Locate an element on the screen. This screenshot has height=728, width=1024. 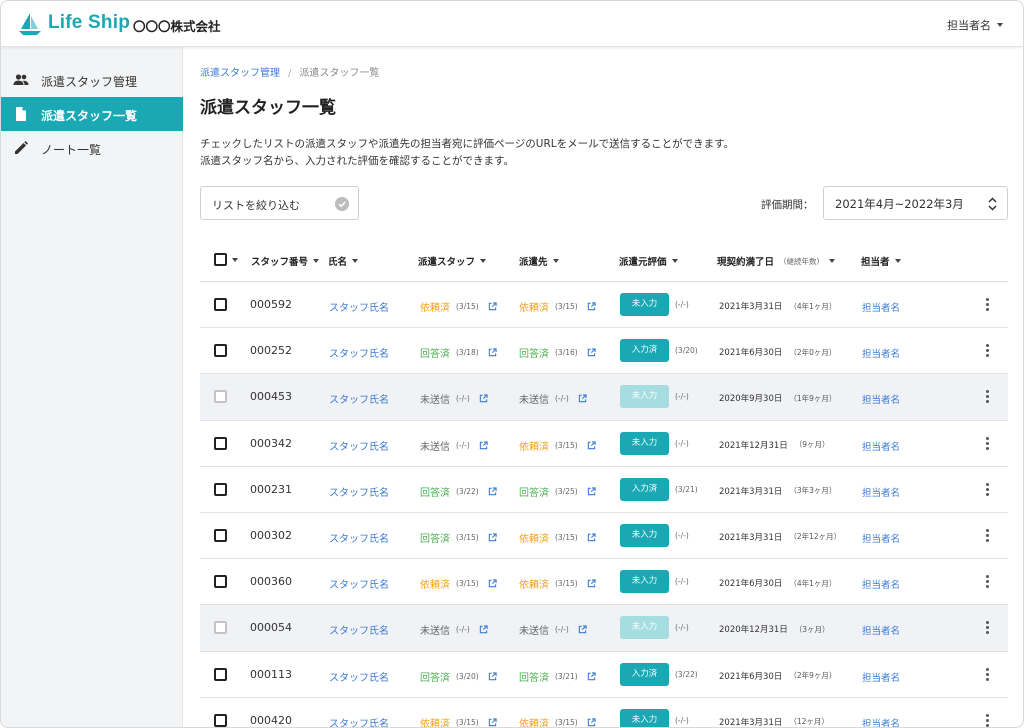
status-text: 回答済 is located at coordinates (435, 539).